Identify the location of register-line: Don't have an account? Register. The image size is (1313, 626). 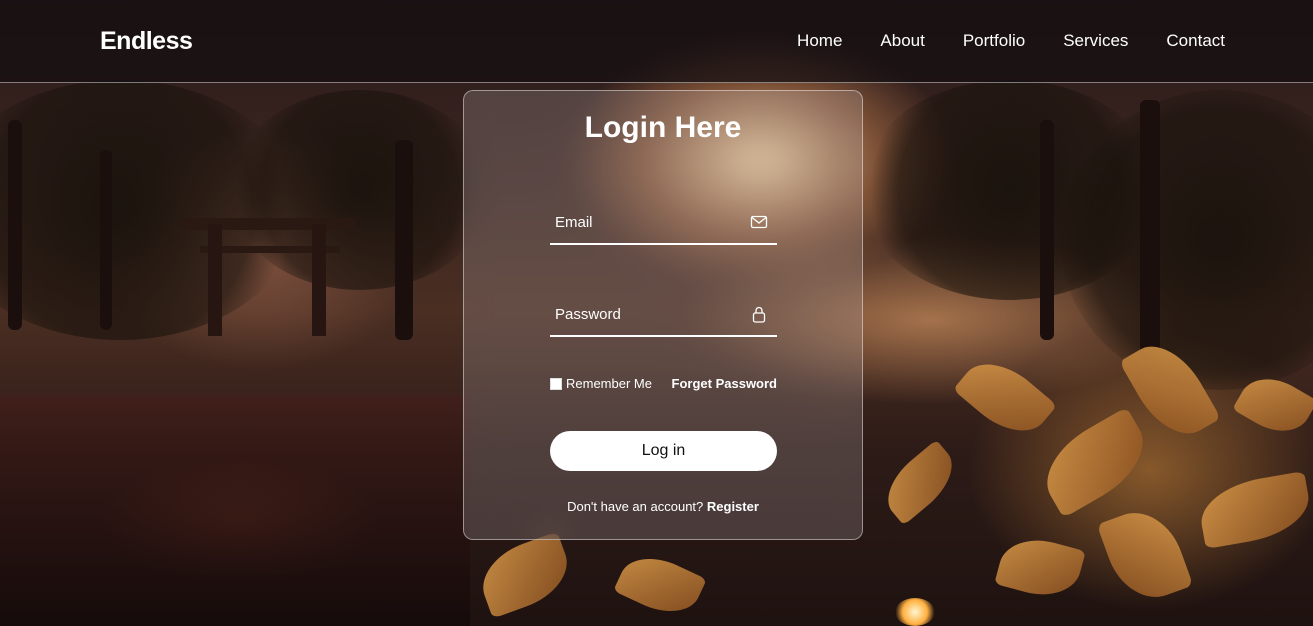
(663, 506).